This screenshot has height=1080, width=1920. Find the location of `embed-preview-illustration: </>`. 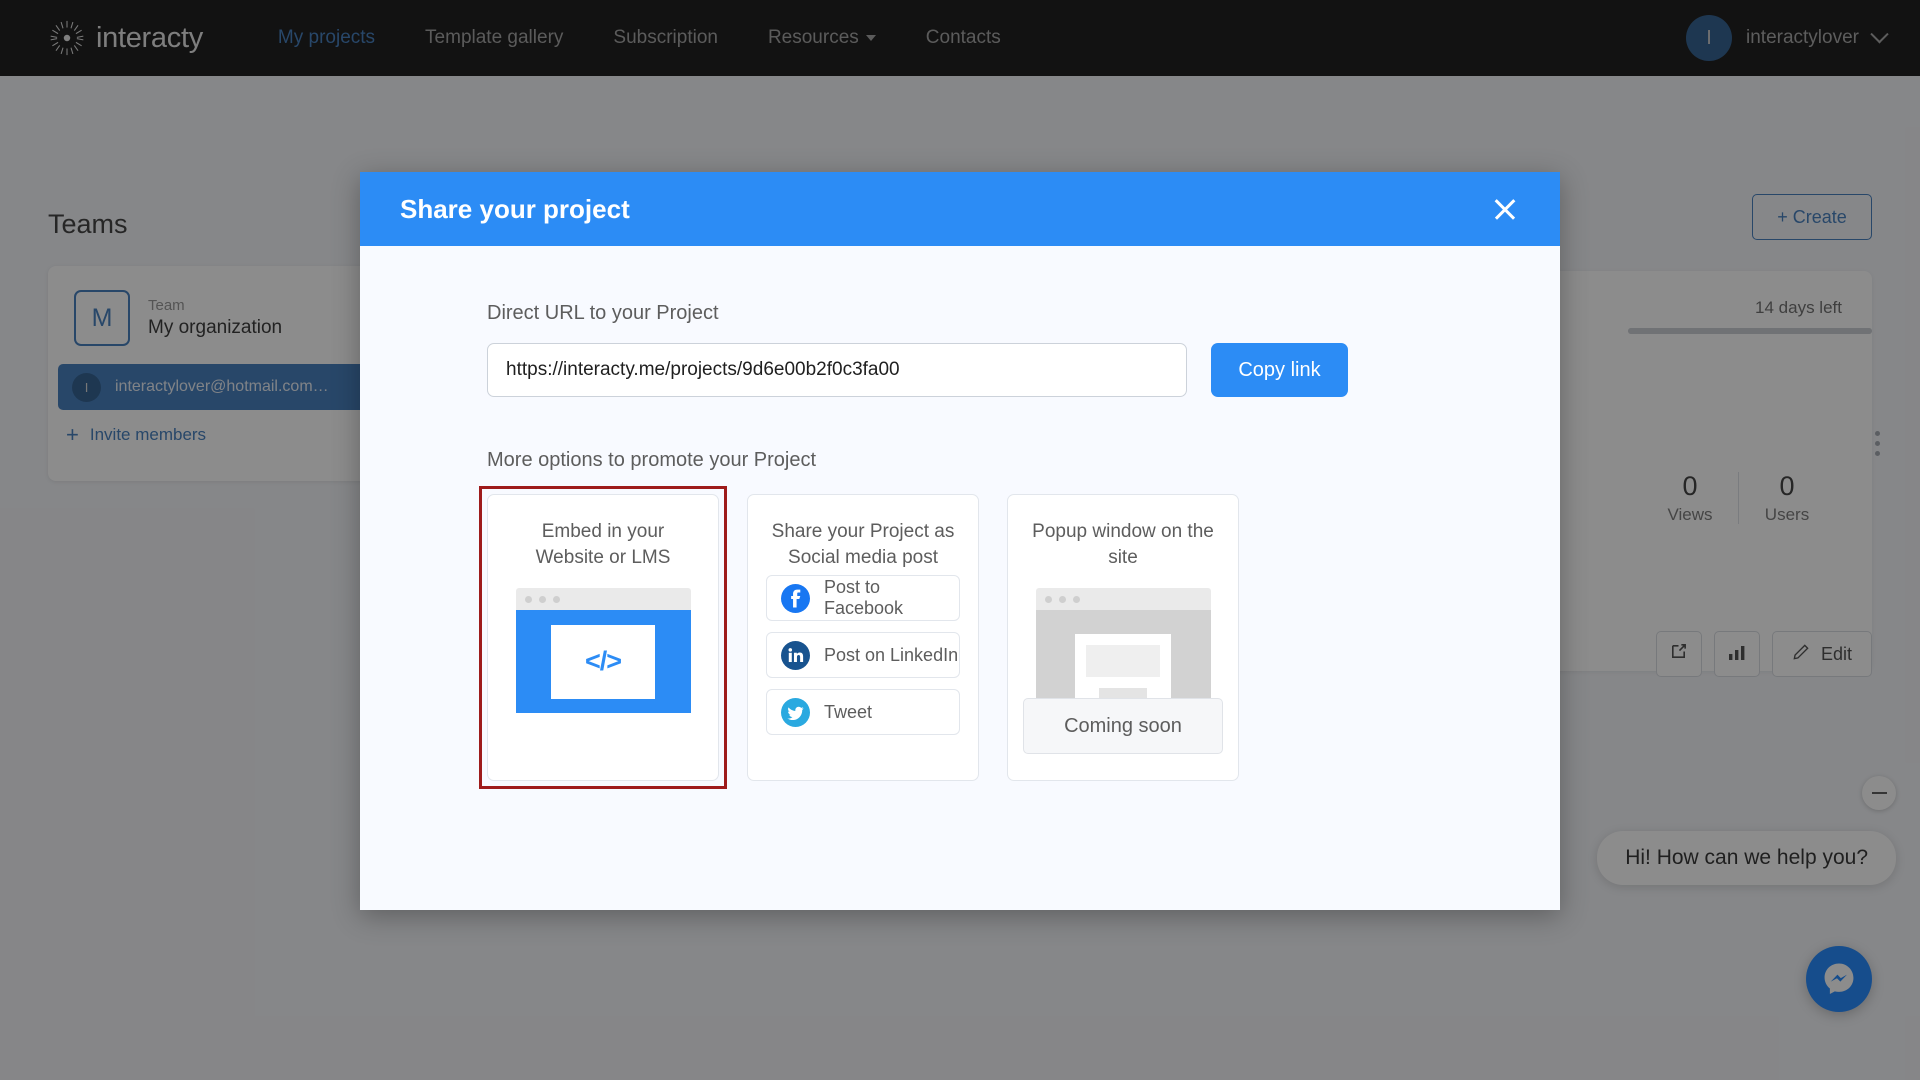

embed-preview-illustration: </> is located at coordinates (603, 650).